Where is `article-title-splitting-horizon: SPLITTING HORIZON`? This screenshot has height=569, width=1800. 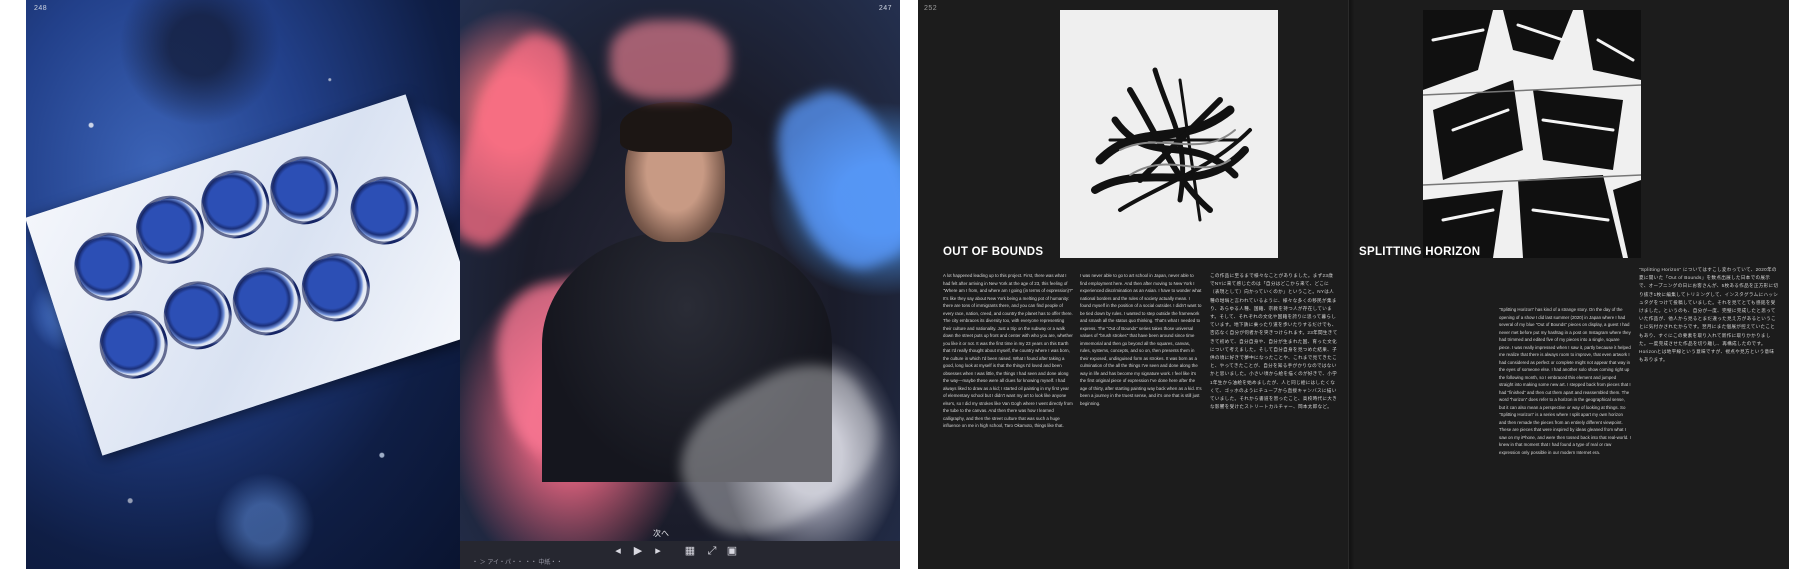
article-title-splitting-horizon: SPLITTING HORIZON is located at coordinates (1420, 252).